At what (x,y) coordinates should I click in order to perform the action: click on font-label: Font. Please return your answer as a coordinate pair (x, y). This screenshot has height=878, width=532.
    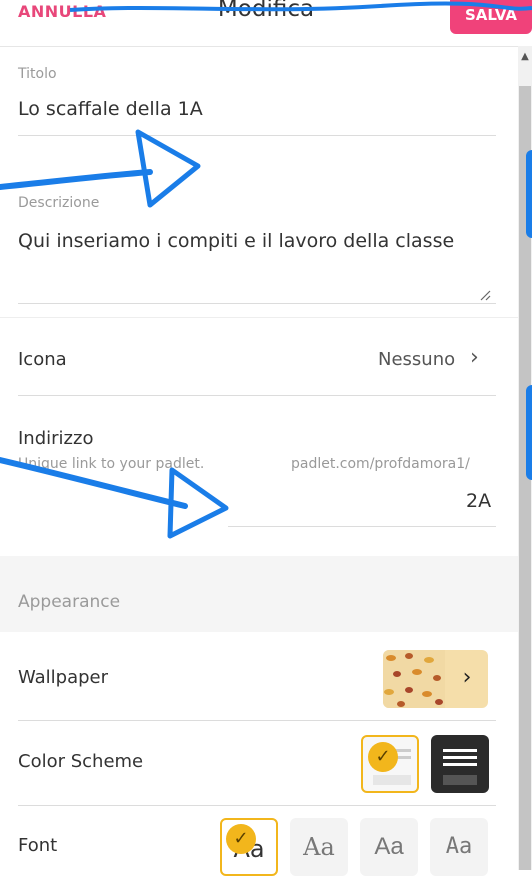
    Looking at the image, I should click on (38, 845).